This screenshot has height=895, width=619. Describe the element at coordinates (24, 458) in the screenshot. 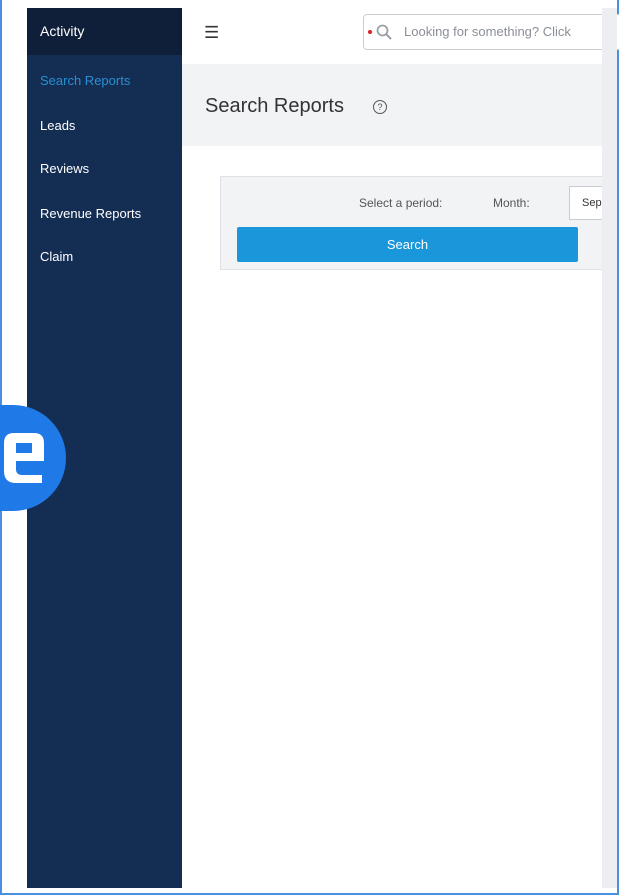

I see `e-logo-icon` at that location.